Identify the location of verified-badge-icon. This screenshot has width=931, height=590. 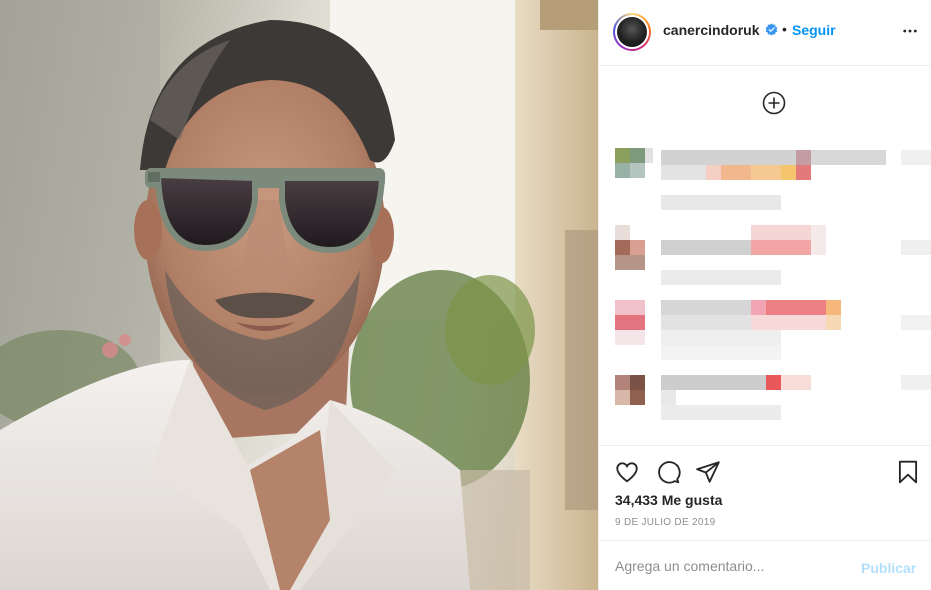
(771, 29).